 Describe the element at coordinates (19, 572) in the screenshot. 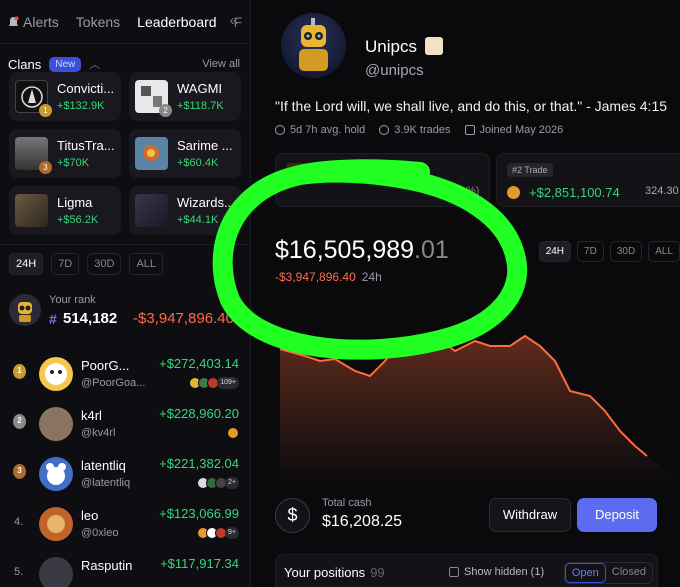

I see `rank-number: 5.` at that location.